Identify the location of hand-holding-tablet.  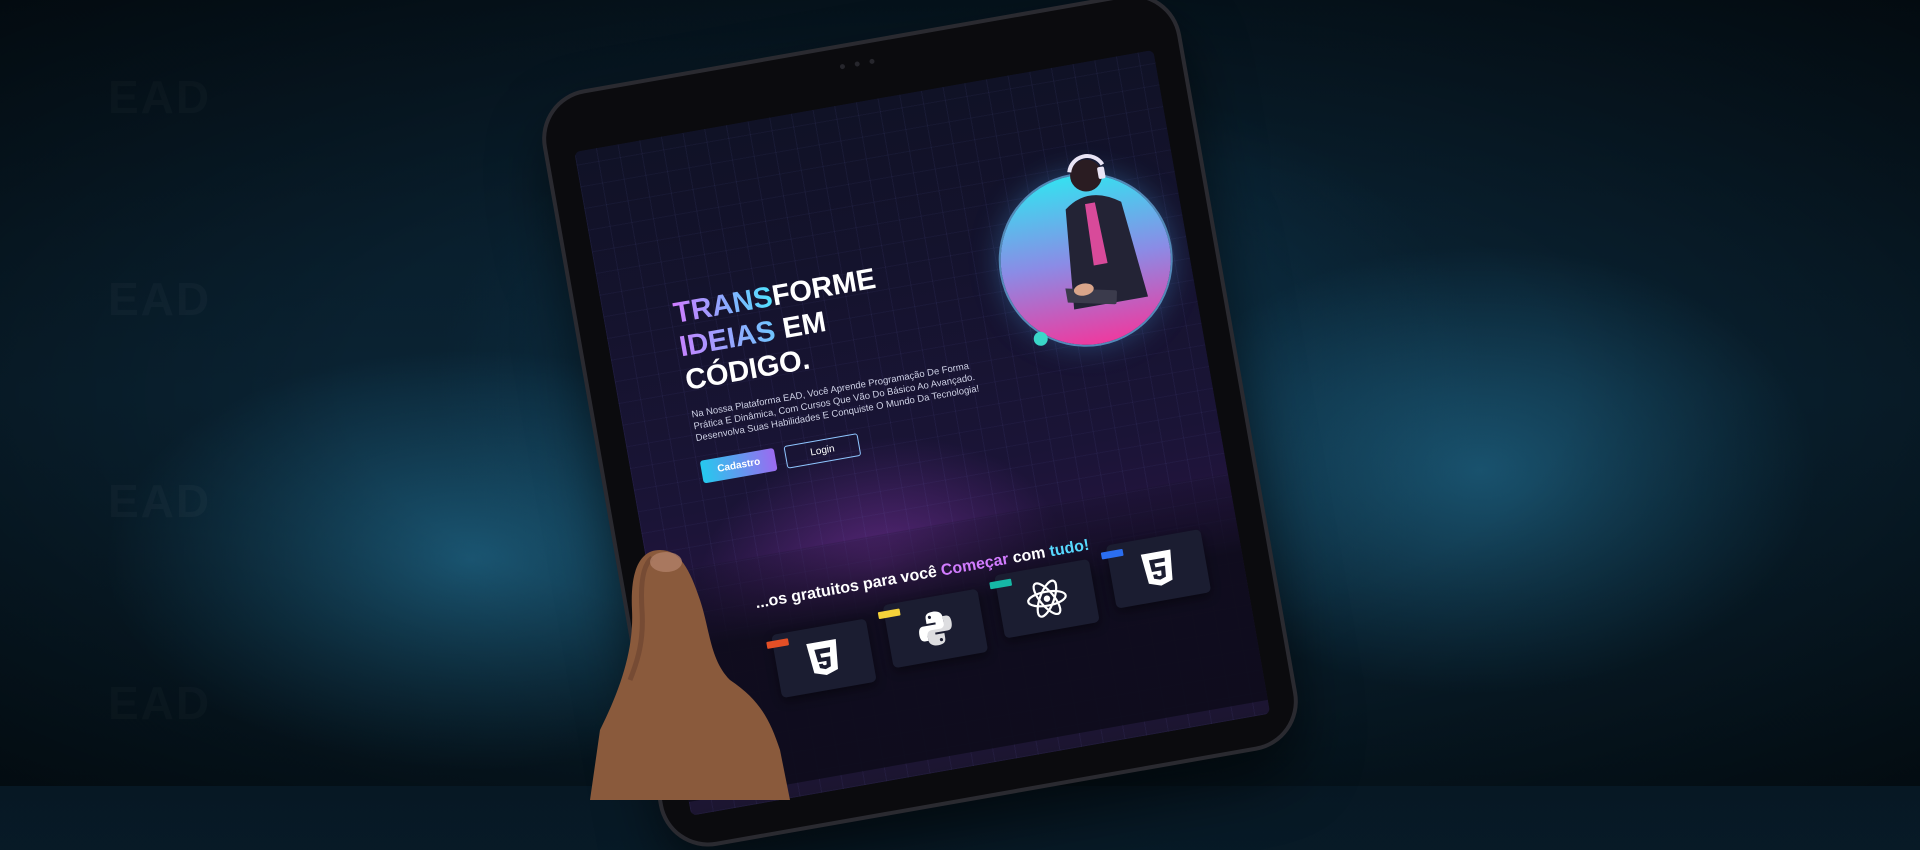
(690, 675).